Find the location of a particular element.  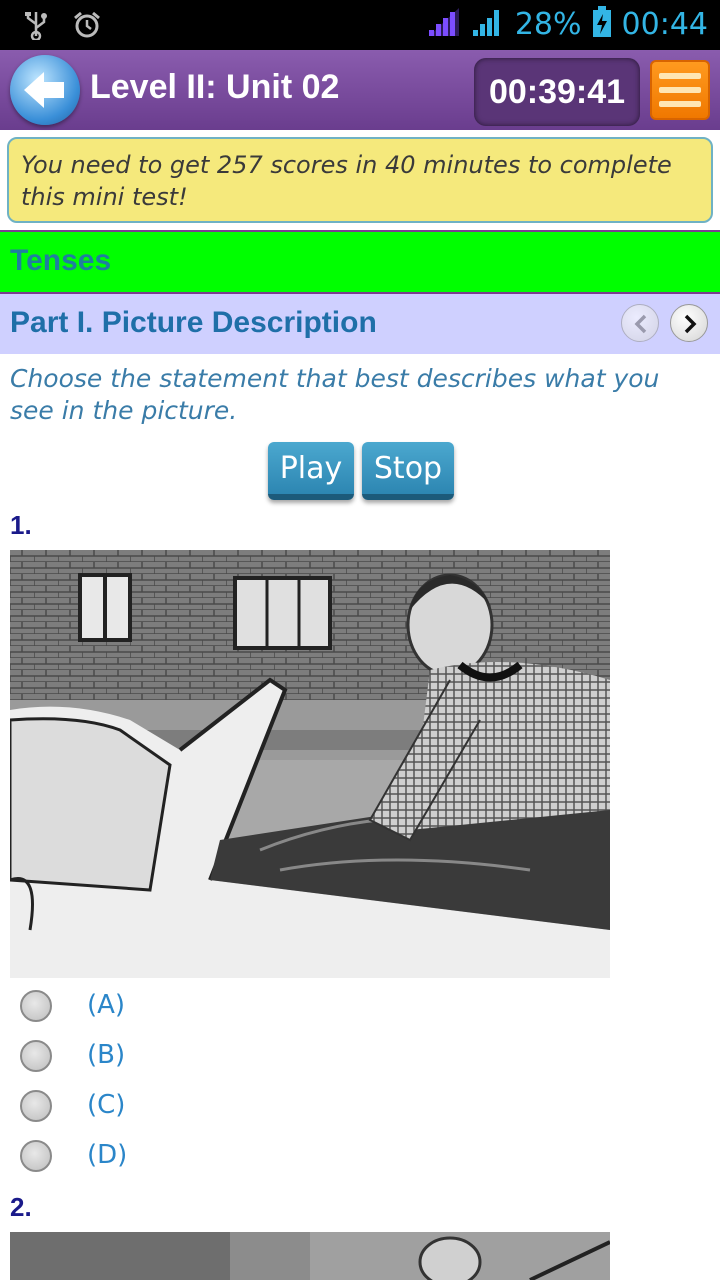

answer-option: (D) is located at coordinates (170, 1158).